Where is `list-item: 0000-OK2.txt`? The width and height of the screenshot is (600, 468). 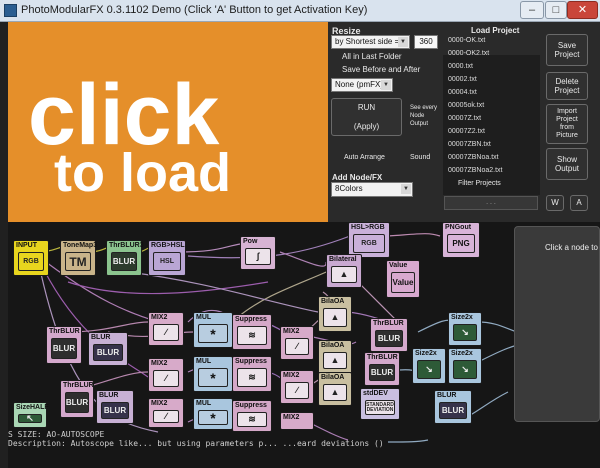
list-item: 0000-OK2.txt is located at coordinates (468, 53).